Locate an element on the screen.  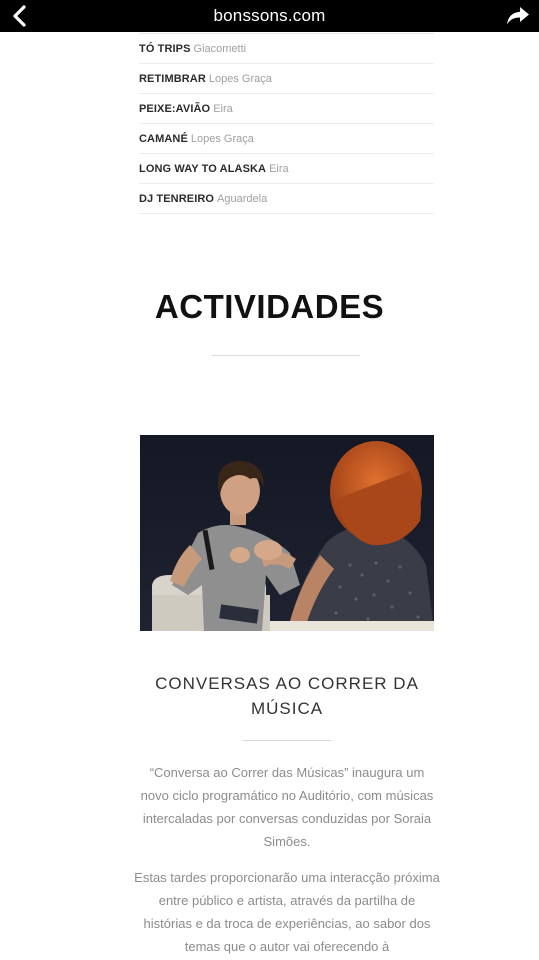
section-title: ACTIVIDADES is located at coordinates (269, 306).